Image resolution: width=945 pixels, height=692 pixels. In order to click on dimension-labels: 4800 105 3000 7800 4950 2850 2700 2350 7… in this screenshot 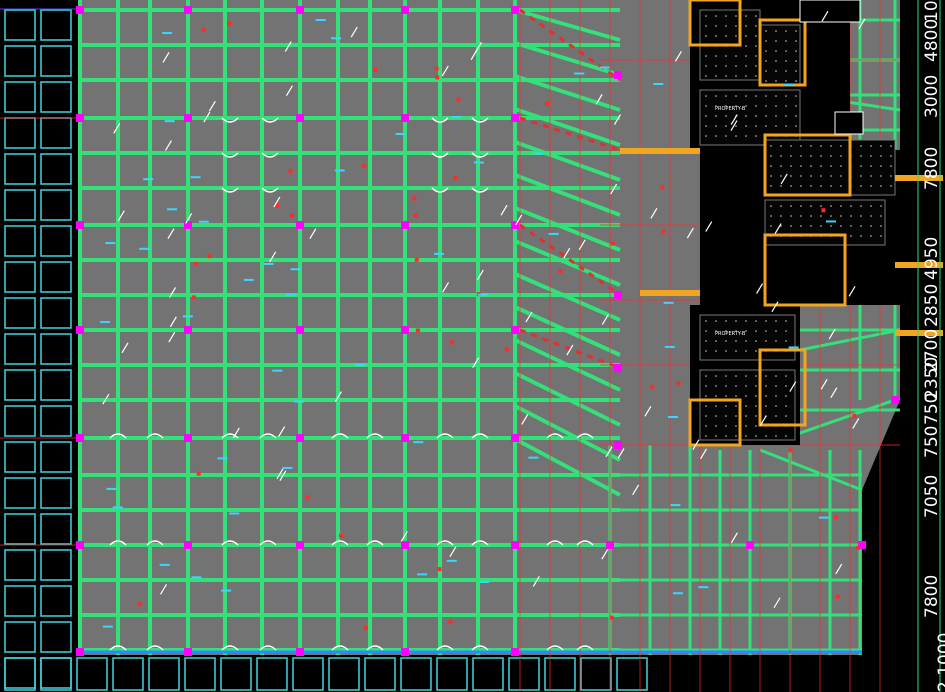, I will do `click(933, 346)`.